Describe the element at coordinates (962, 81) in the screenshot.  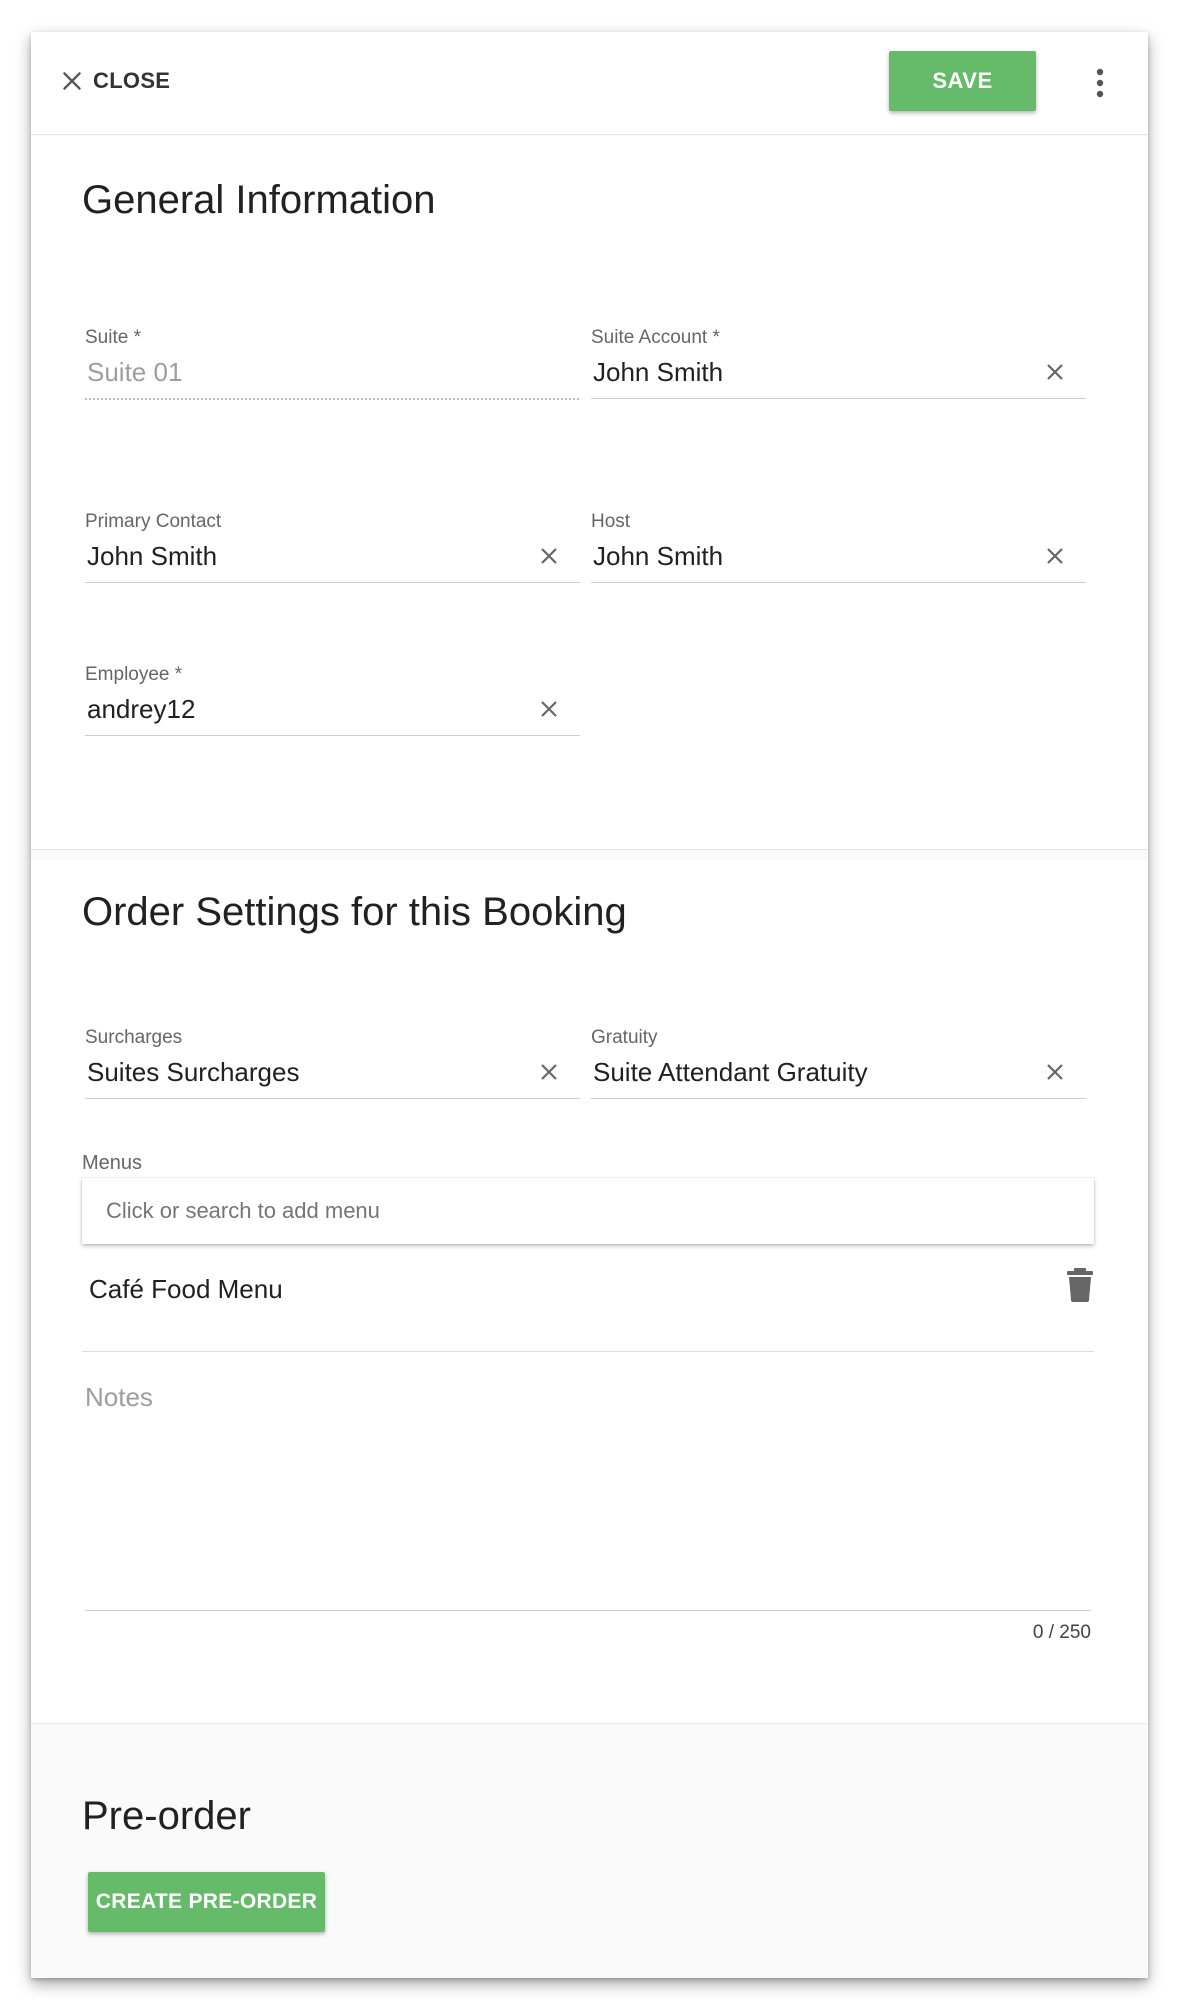
I see `save-button: SAVE` at that location.